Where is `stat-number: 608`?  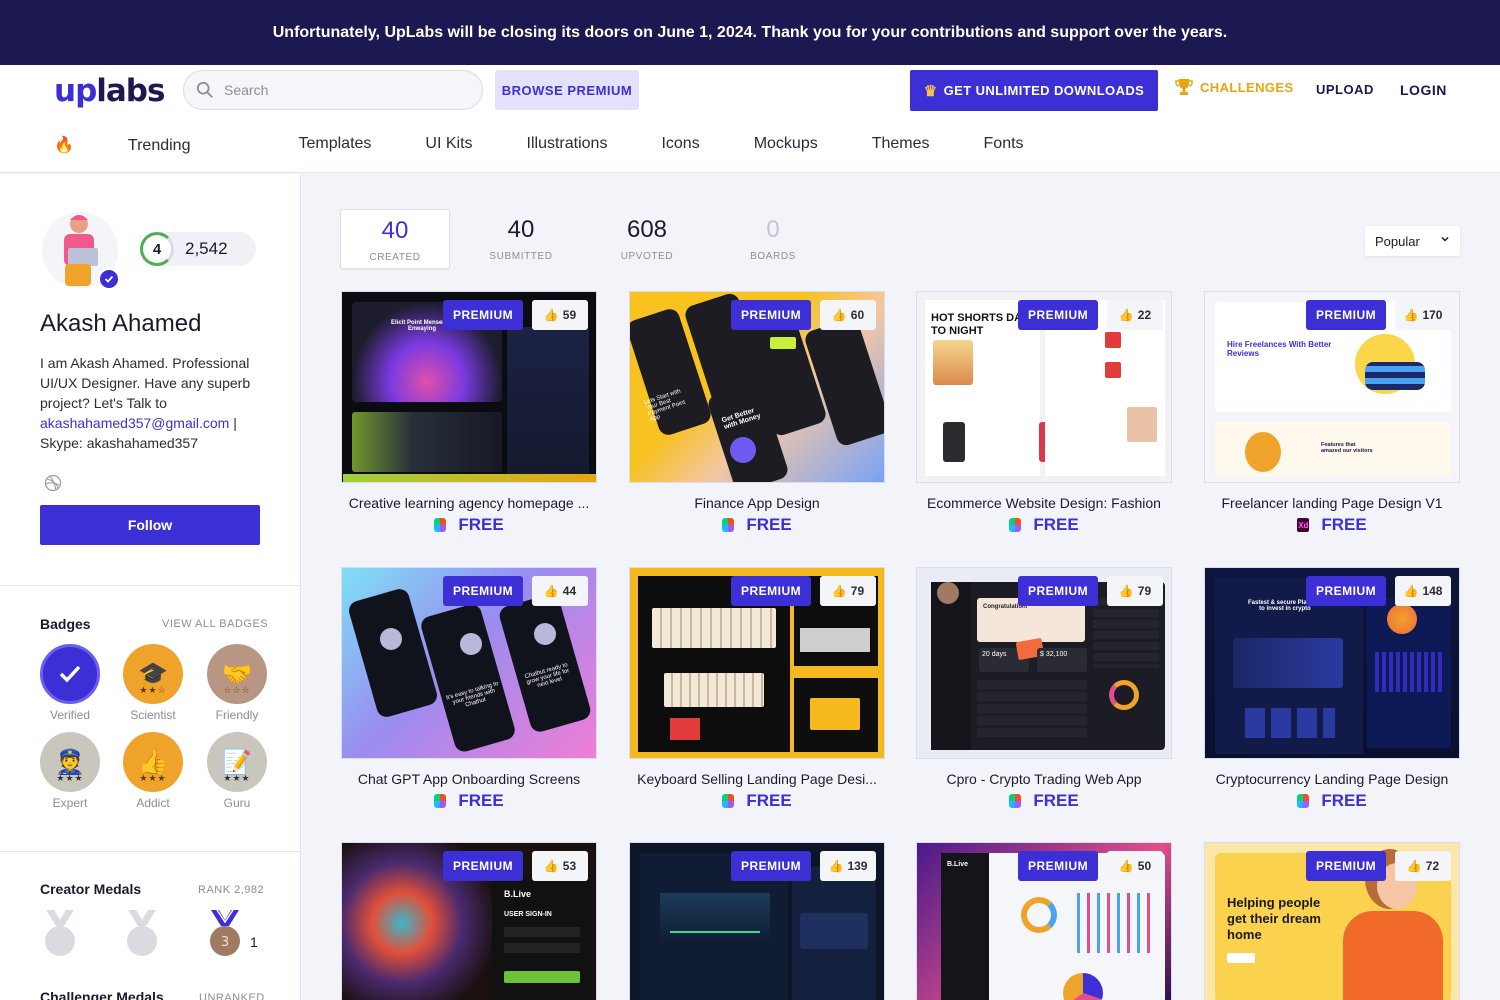
stat-number: 608 is located at coordinates (647, 229).